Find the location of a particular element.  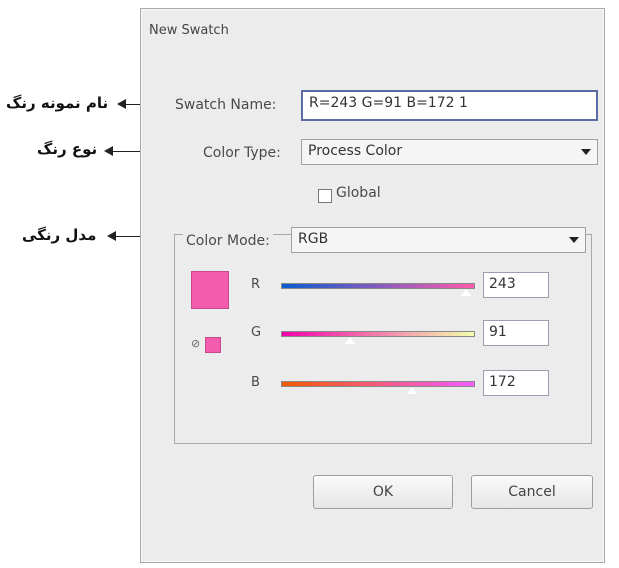

dialog-title: New Swatch is located at coordinates (189, 30).